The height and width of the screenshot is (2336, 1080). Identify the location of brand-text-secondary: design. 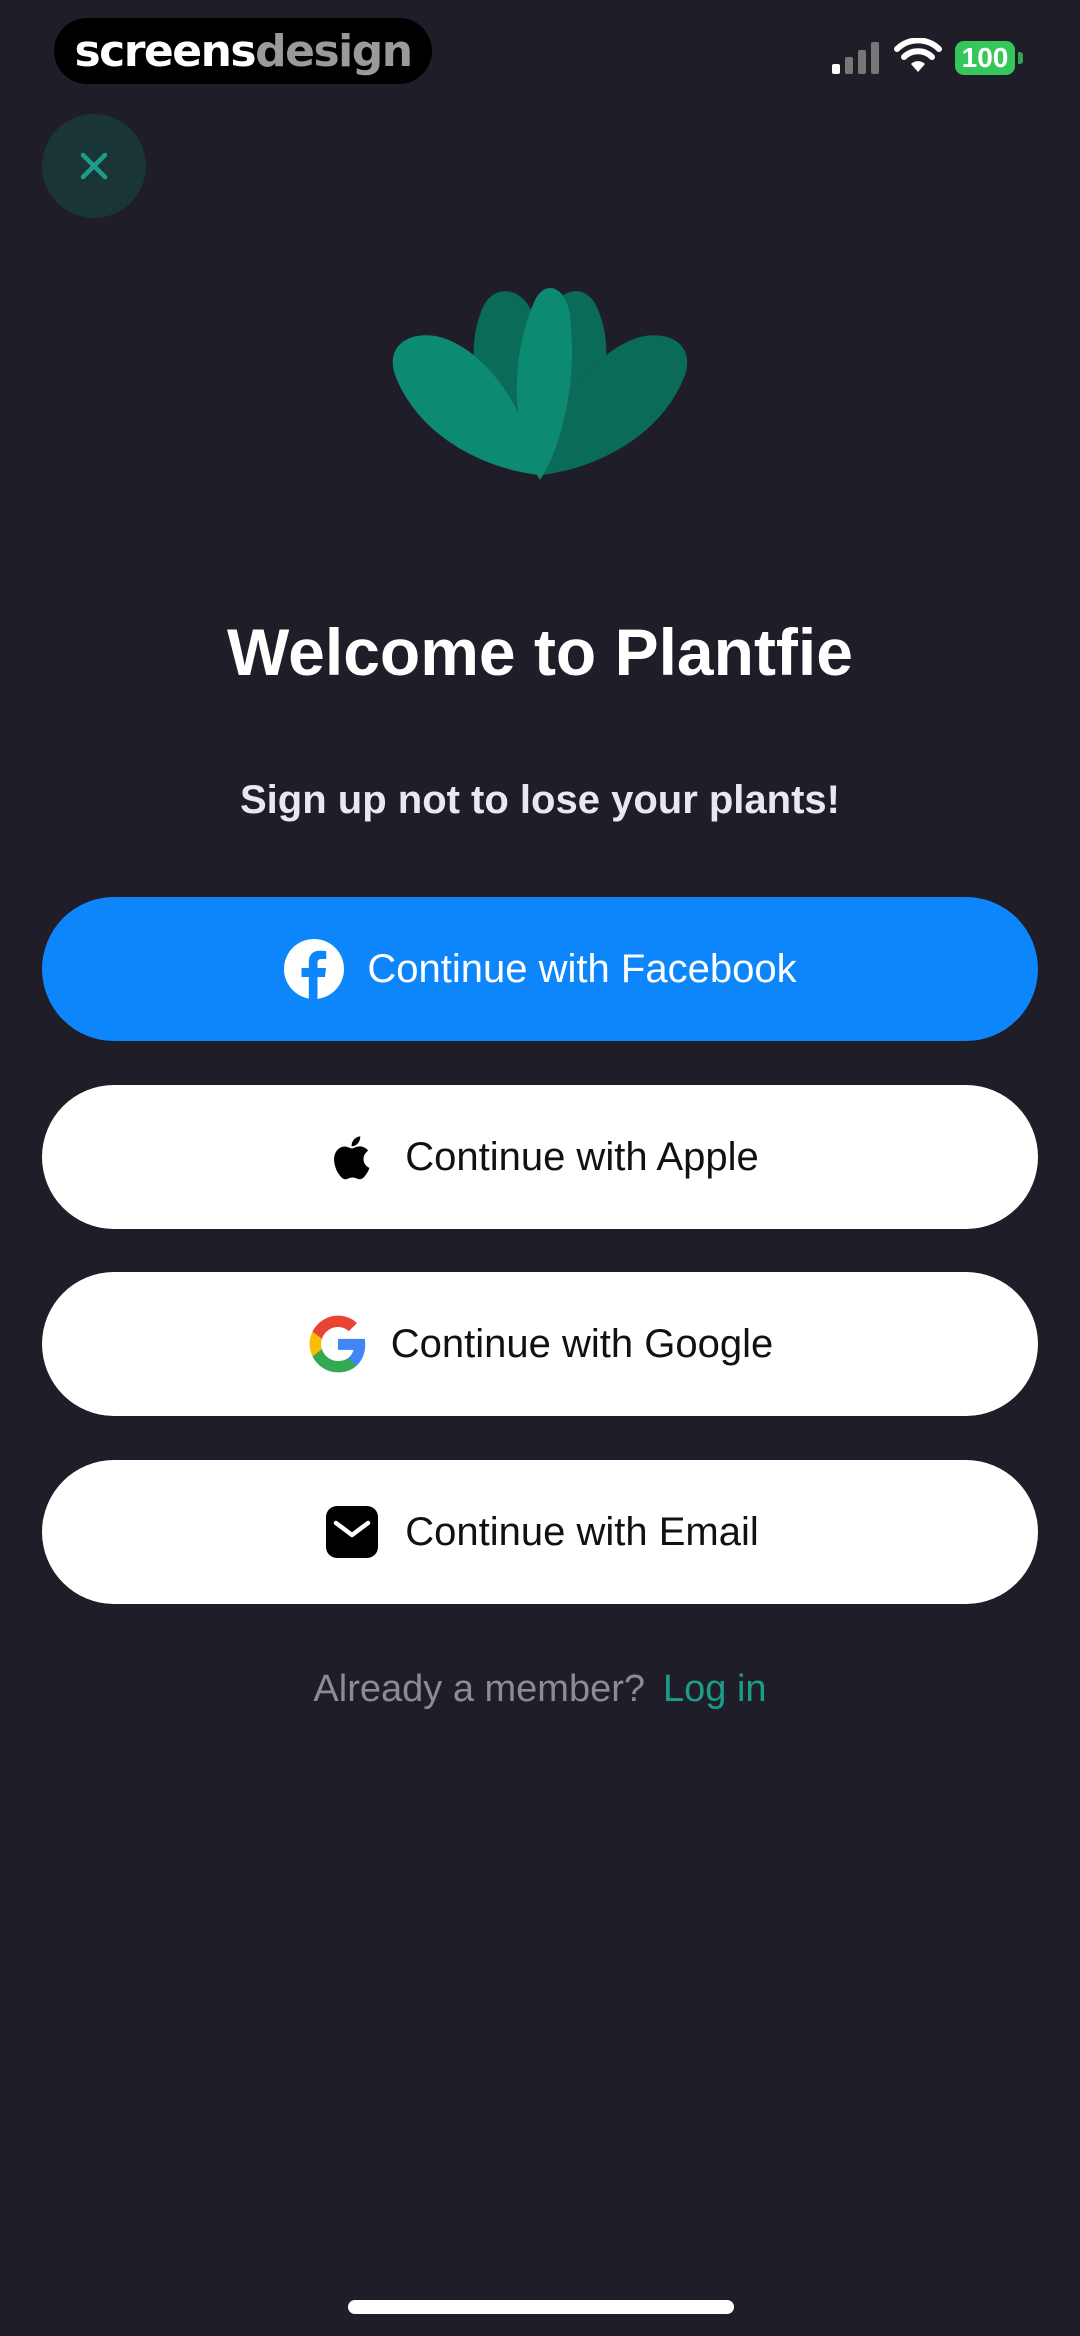
(334, 51).